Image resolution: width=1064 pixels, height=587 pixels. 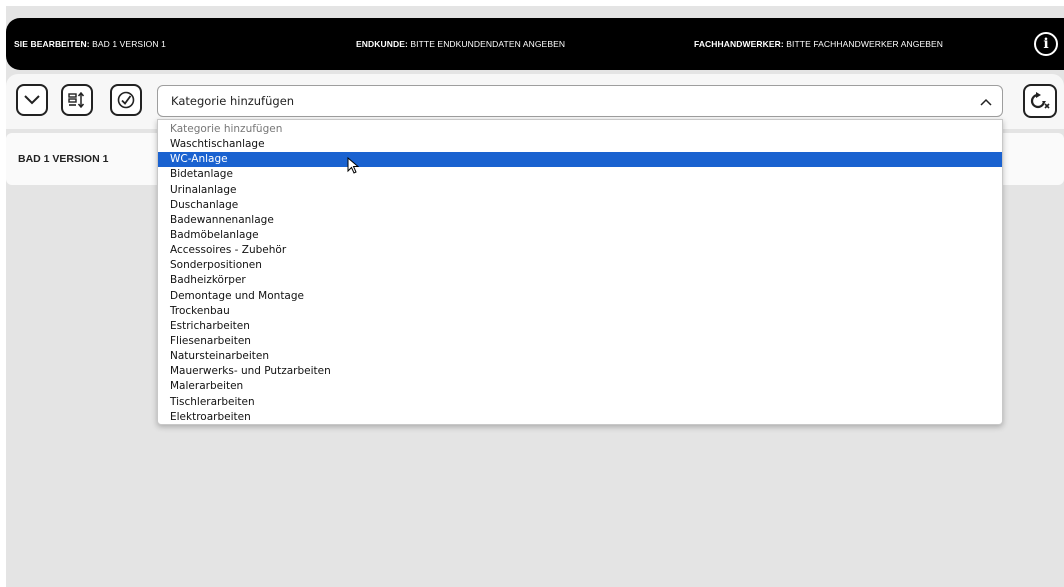 I want to click on craftsman-label: FACHHANDWERKER:, so click(x=739, y=44).